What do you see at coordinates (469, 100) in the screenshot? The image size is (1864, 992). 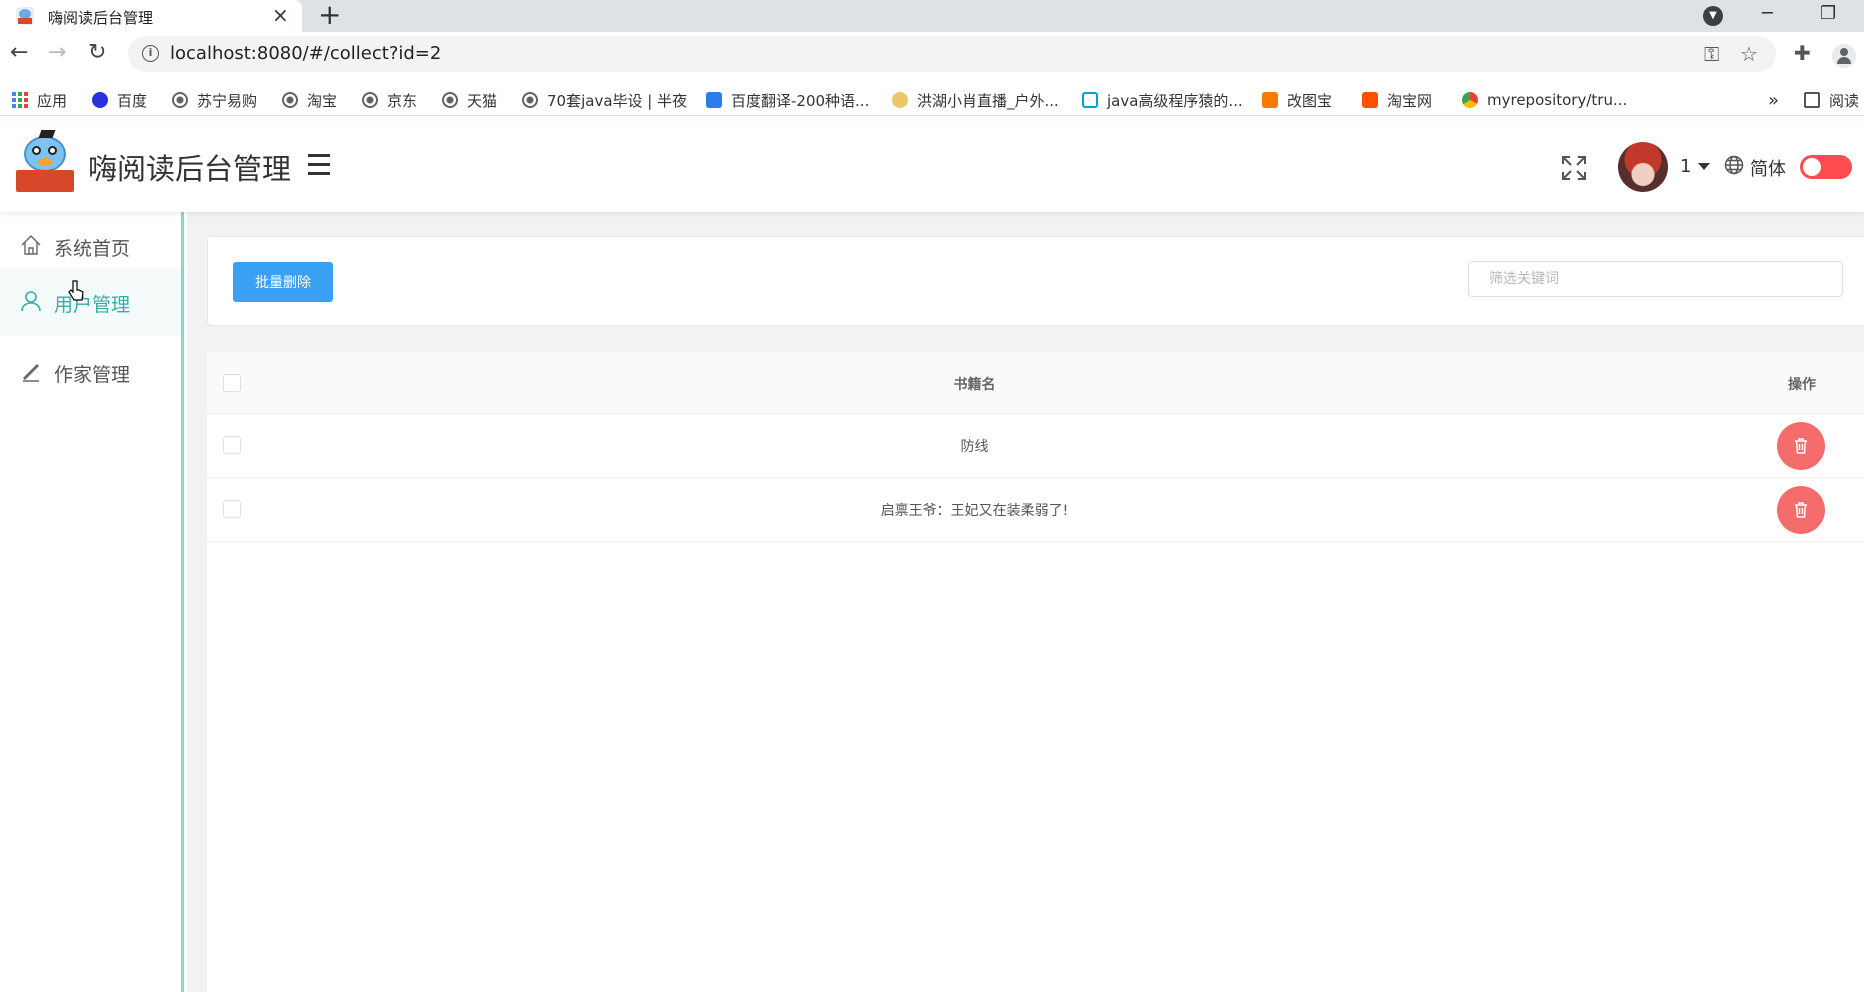 I see `bookmark-tmall: 天猫` at bounding box center [469, 100].